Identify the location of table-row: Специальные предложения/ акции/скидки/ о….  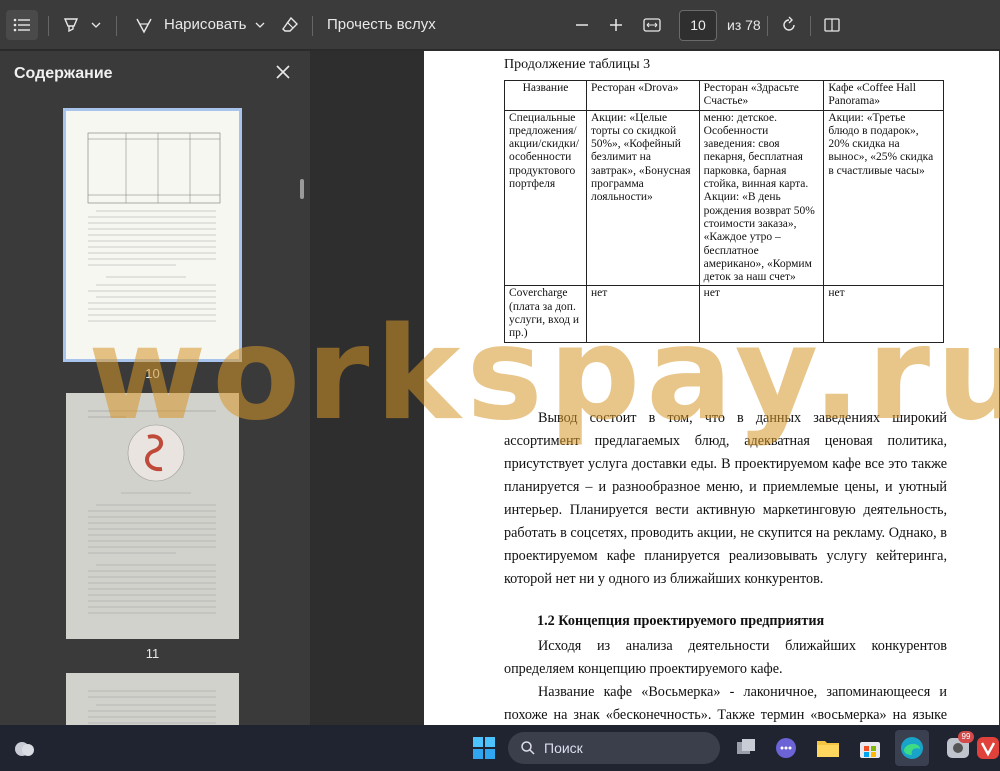
(724, 198).